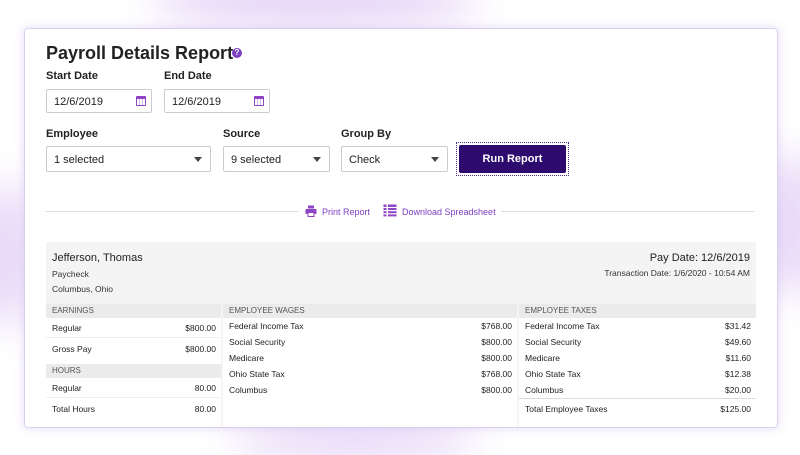 The width and height of the screenshot is (800, 455). What do you see at coordinates (735, 409) in the screenshot?
I see `row-value: $125.00` at bounding box center [735, 409].